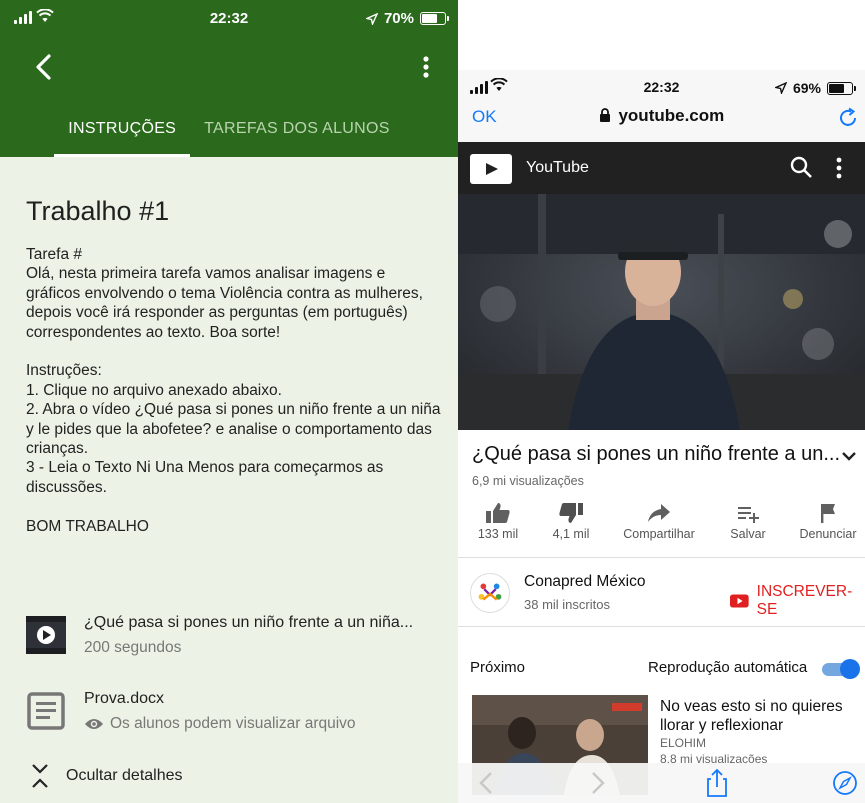  I want to click on dislike-button: 4,1 mil, so click(571, 521).